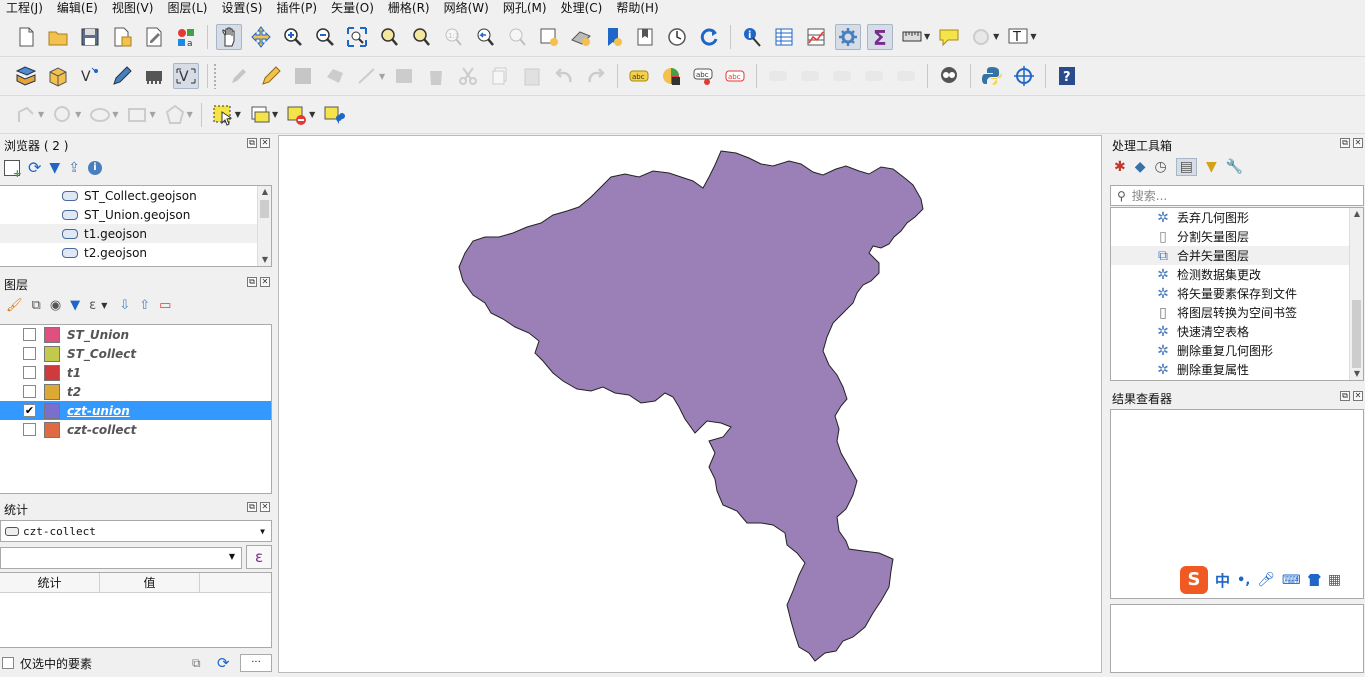 Image resolution: width=1365 pixels, height=677 pixels. What do you see at coordinates (778, 76) in the screenshot?
I see `move-label-icon` at bounding box center [778, 76].